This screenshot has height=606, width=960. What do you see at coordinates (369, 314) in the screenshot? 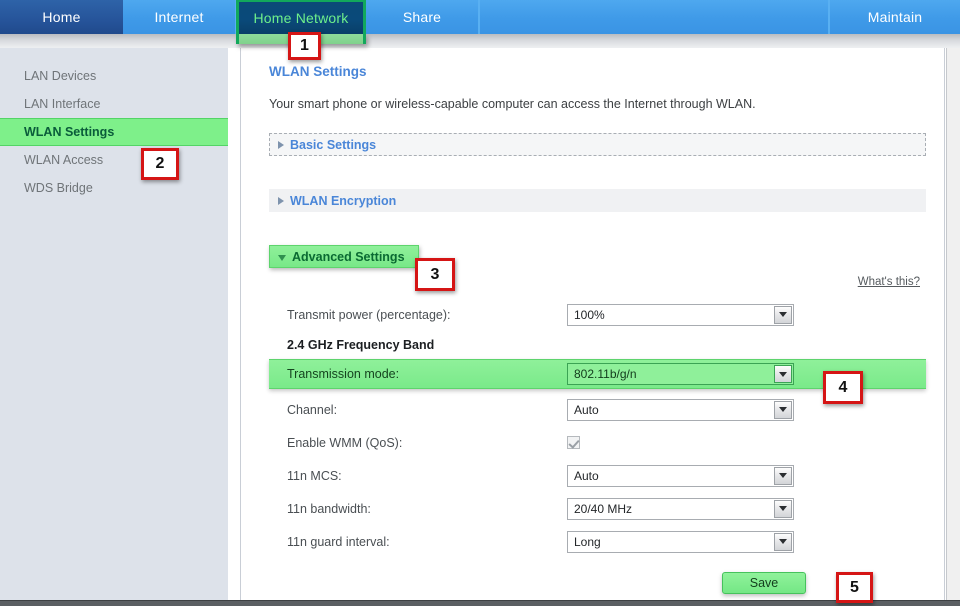
I see `transmit-power-label: Transmit power (percentage):` at bounding box center [369, 314].